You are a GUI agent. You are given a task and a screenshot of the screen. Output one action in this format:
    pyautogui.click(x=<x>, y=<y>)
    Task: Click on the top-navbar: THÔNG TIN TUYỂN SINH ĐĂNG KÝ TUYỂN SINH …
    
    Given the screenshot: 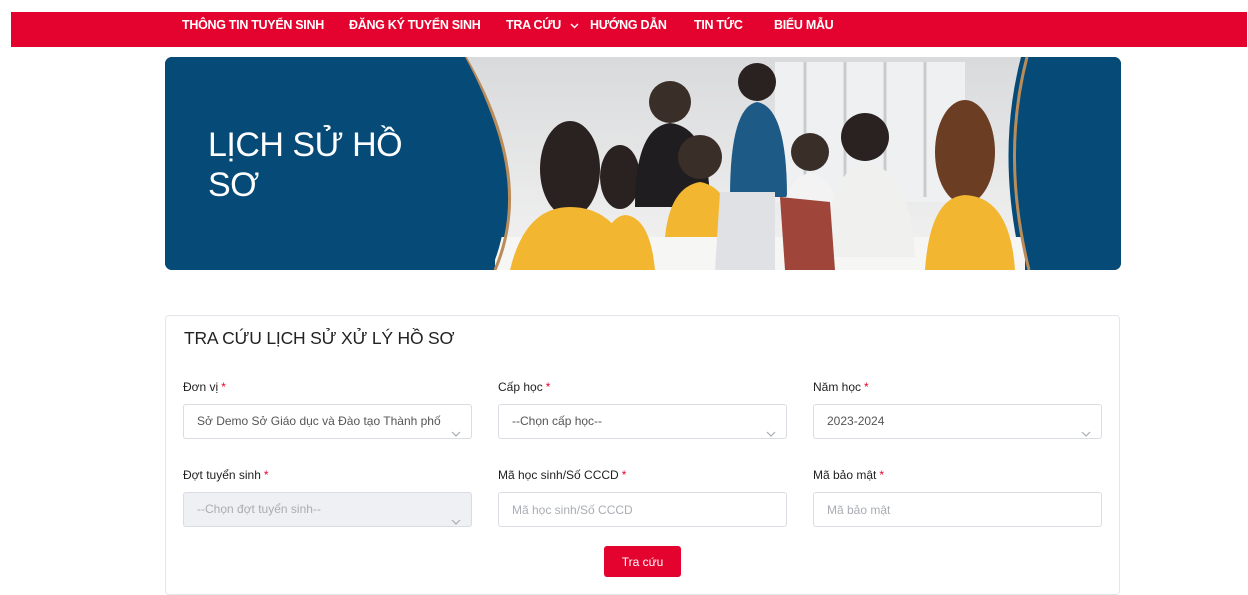 What is the action you would take?
    pyautogui.click(x=629, y=29)
    